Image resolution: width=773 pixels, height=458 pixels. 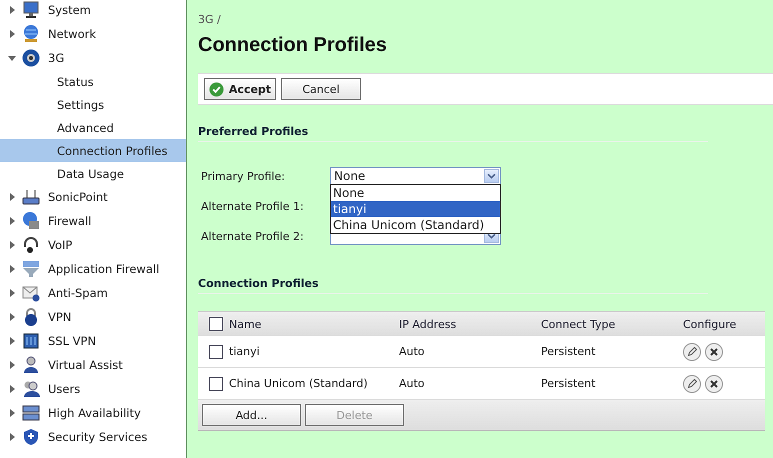 What do you see at coordinates (292, 45) in the screenshot?
I see `page-title: Connection Profiles` at bounding box center [292, 45].